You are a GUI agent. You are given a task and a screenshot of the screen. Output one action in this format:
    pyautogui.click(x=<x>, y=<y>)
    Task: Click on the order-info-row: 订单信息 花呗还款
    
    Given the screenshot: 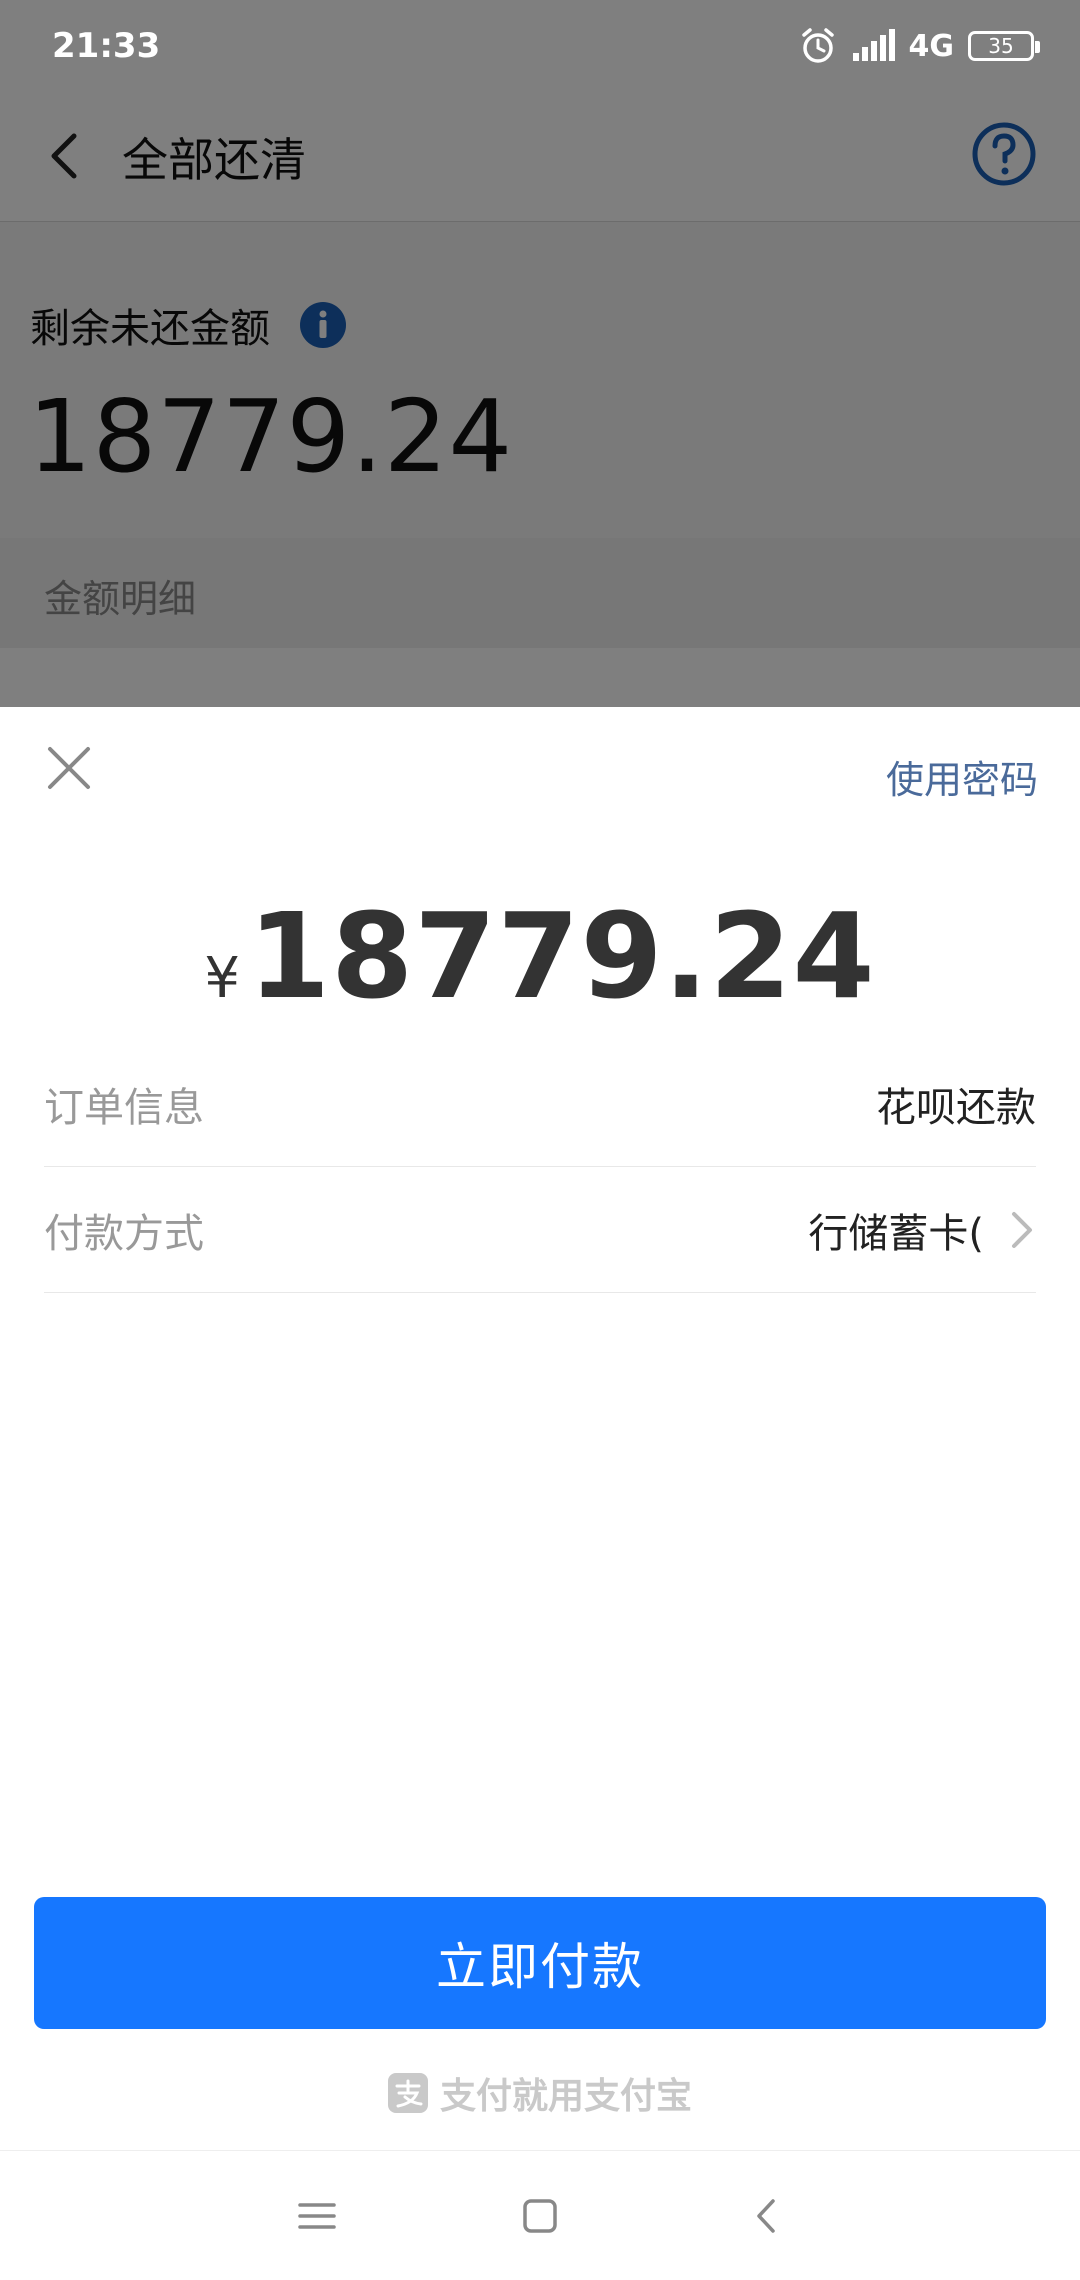 What is the action you would take?
    pyautogui.click(x=540, y=1104)
    